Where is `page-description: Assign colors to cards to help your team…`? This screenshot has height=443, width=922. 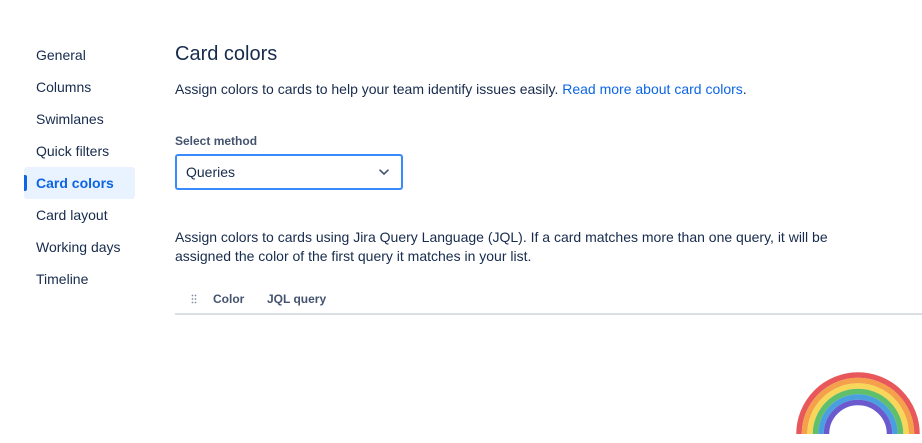
page-description: Assign colors to cards to help your team… is located at coordinates (461, 89).